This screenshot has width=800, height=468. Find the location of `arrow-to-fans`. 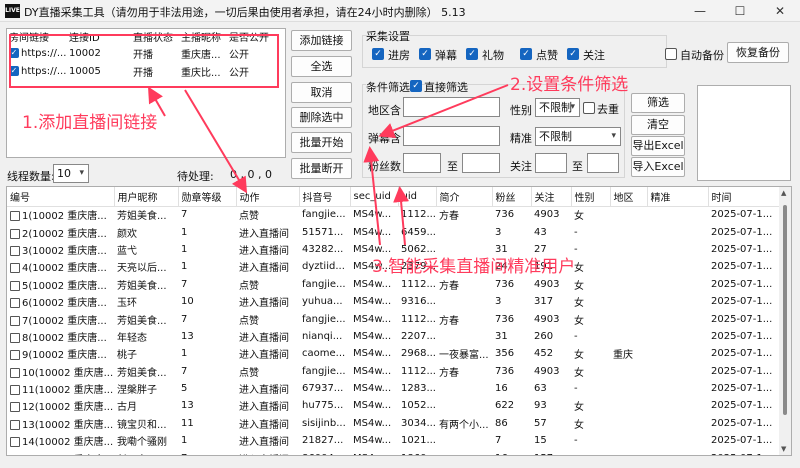

arrow-to-fans is located at coordinates (372, 196).